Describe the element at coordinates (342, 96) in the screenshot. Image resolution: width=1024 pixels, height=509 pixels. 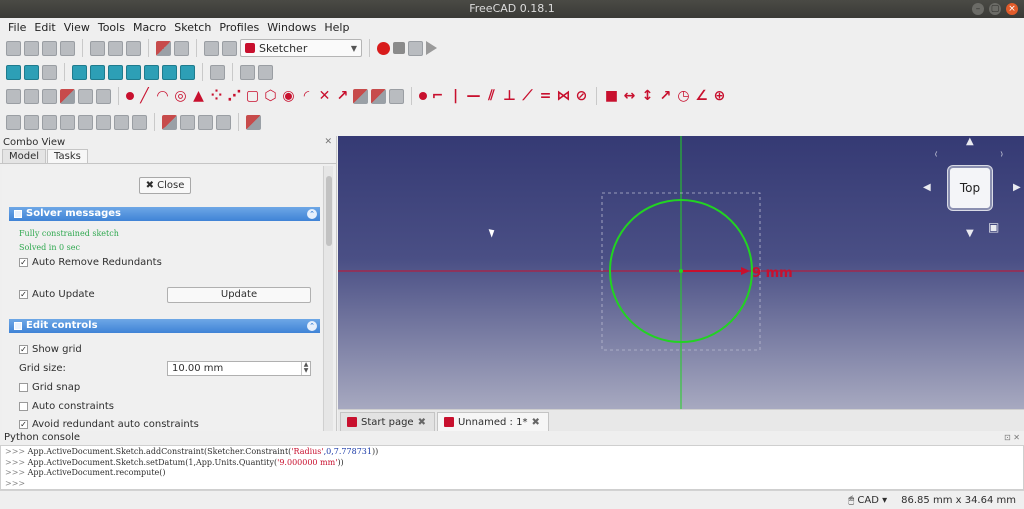
I see `extend-icon: ↗` at that location.